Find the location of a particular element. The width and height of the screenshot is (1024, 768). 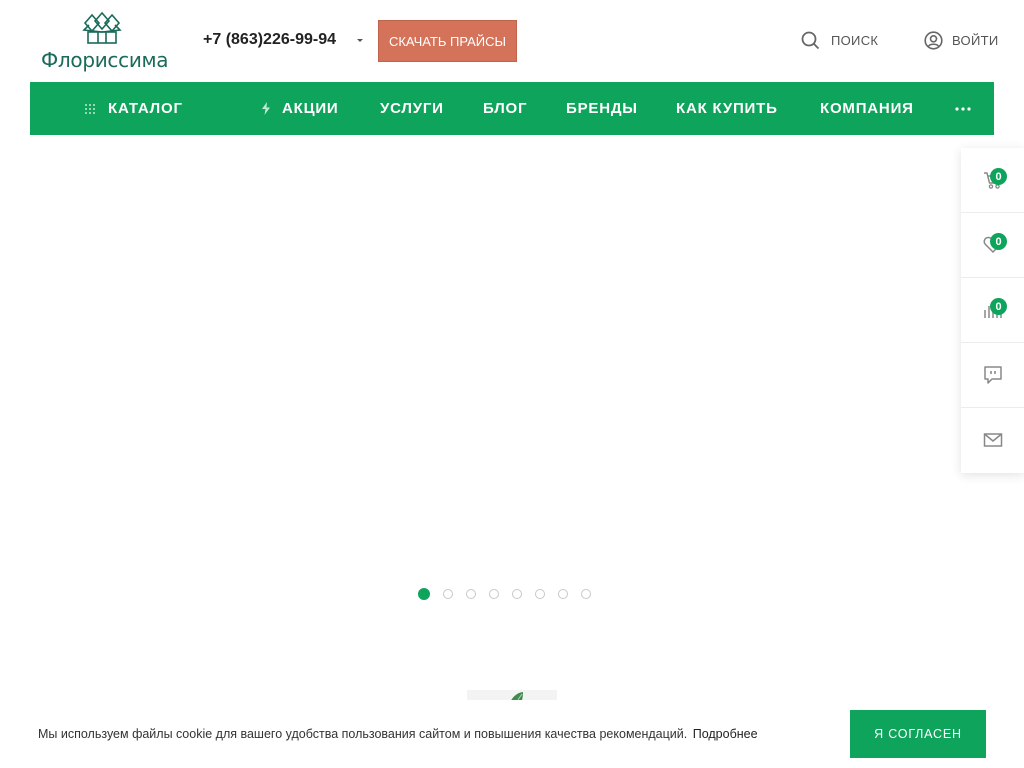

more-dots-icon is located at coordinates (963, 108).